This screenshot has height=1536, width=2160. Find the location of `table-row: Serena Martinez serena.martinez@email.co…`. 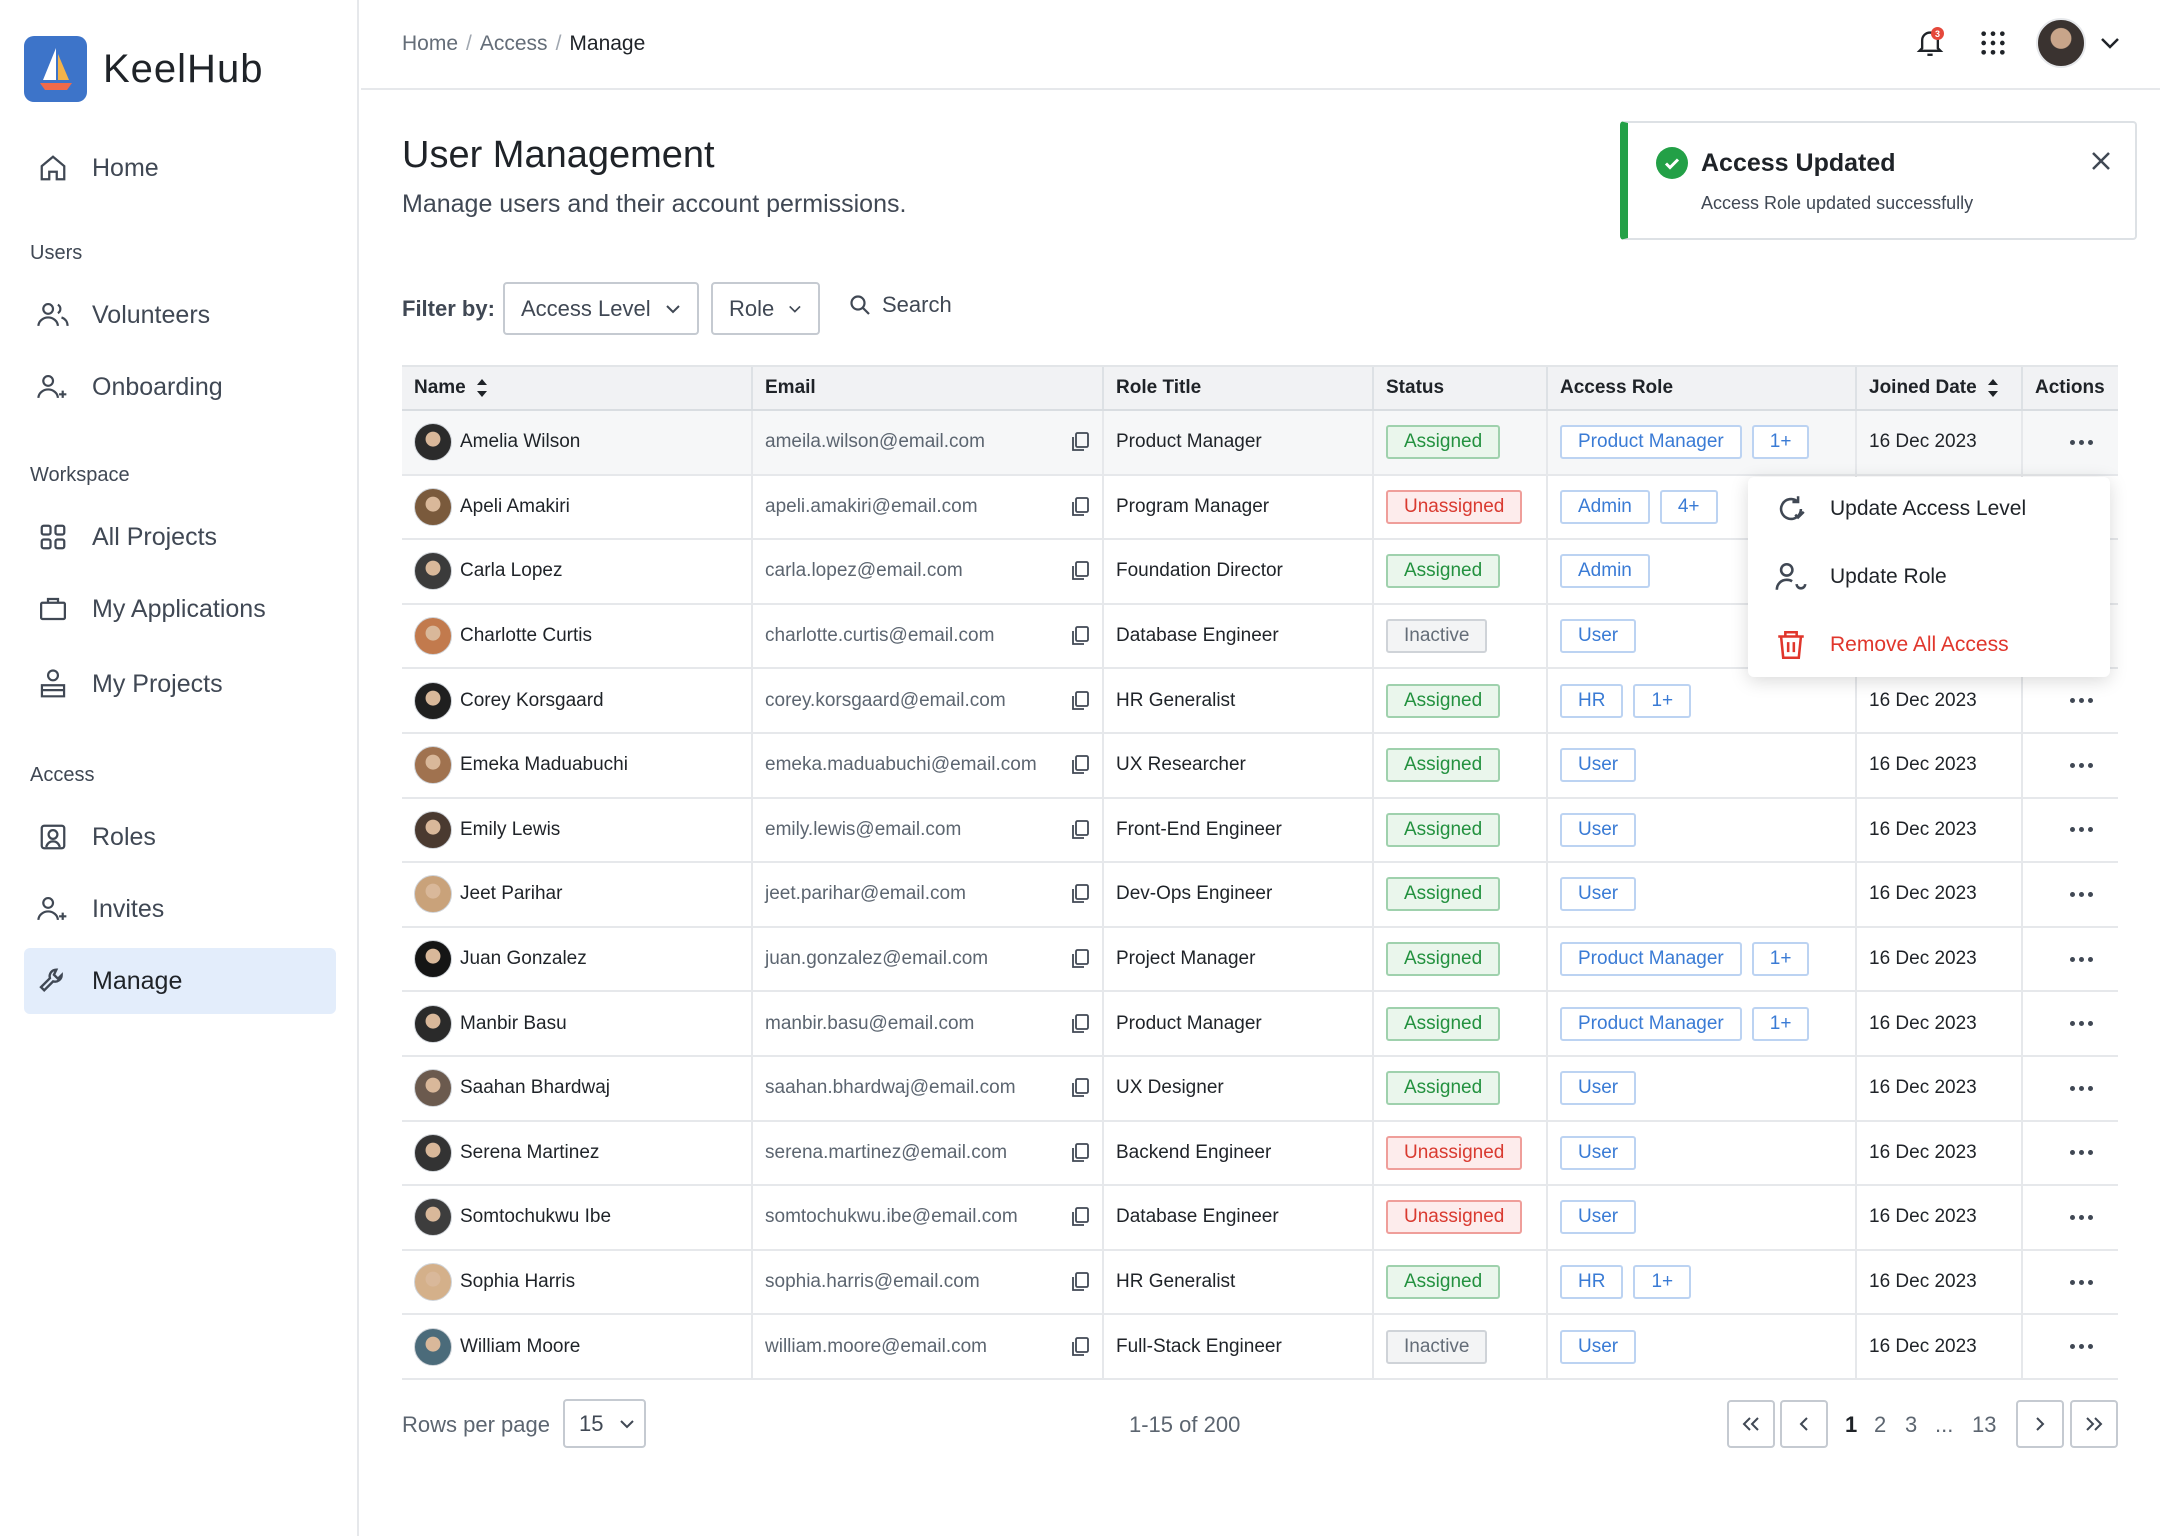

table-row: Serena Martinez serena.martinez@email.co… is located at coordinates (1260, 1154).